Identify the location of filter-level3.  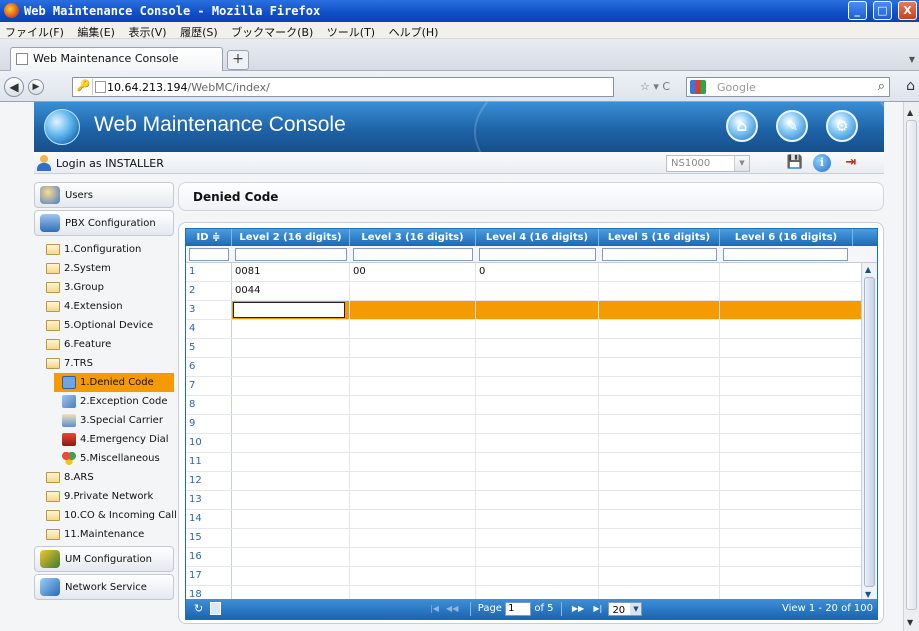
(413, 254).